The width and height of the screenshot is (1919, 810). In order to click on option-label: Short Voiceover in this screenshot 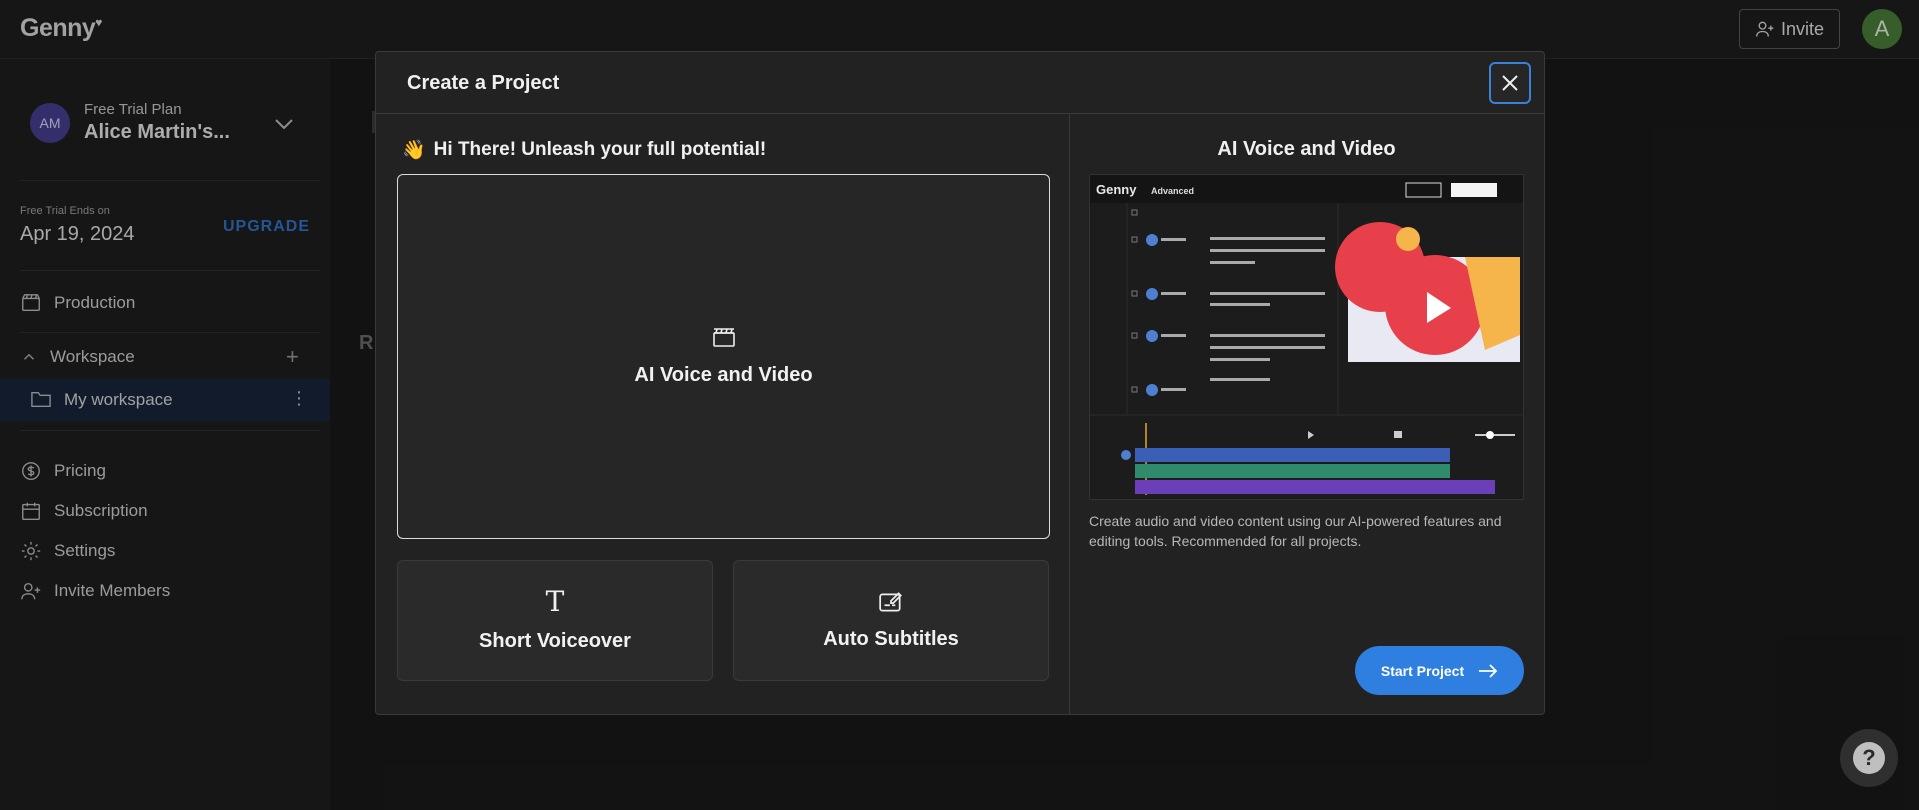, I will do `click(555, 641)`.